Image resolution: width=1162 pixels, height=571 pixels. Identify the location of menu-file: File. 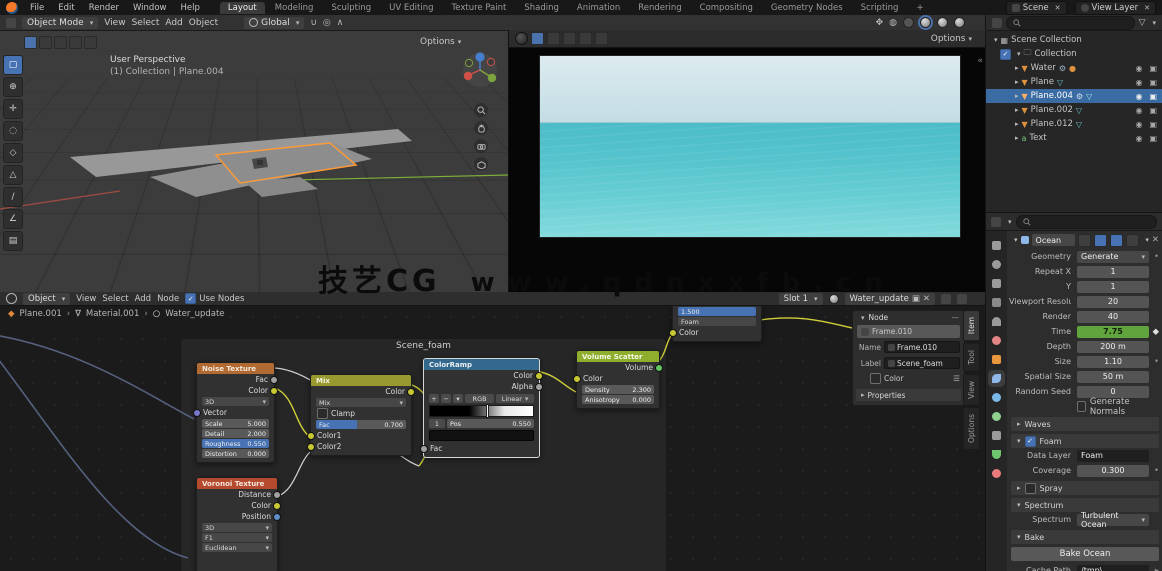
(37, 8).